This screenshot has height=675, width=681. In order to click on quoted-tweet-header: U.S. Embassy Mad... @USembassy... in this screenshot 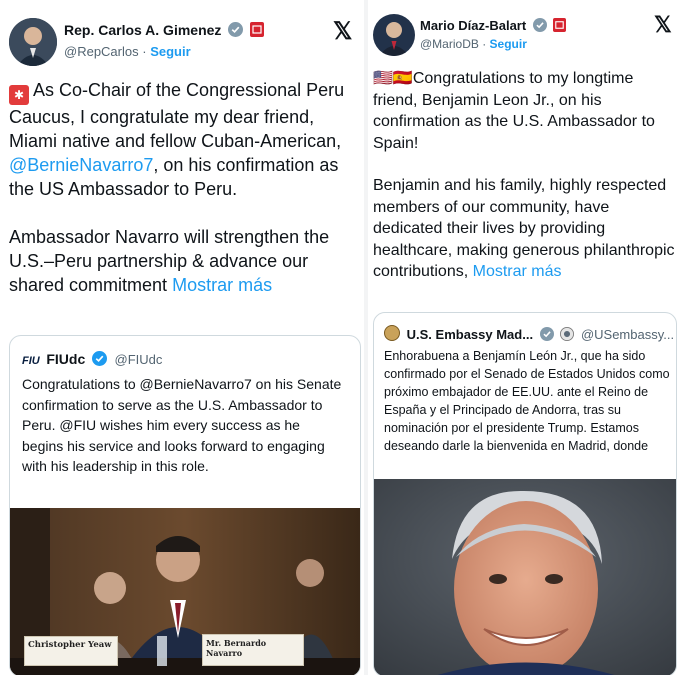, I will do `click(529, 334)`.